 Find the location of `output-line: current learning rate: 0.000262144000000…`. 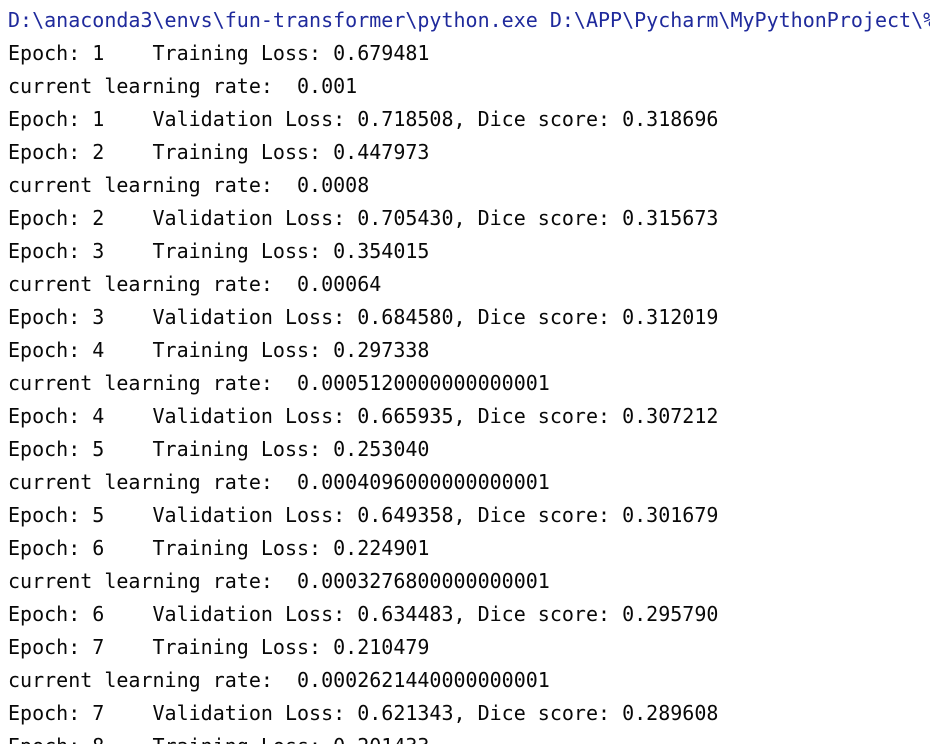

output-line: current learning rate: 0.000262144000000… is located at coordinates (279, 680).